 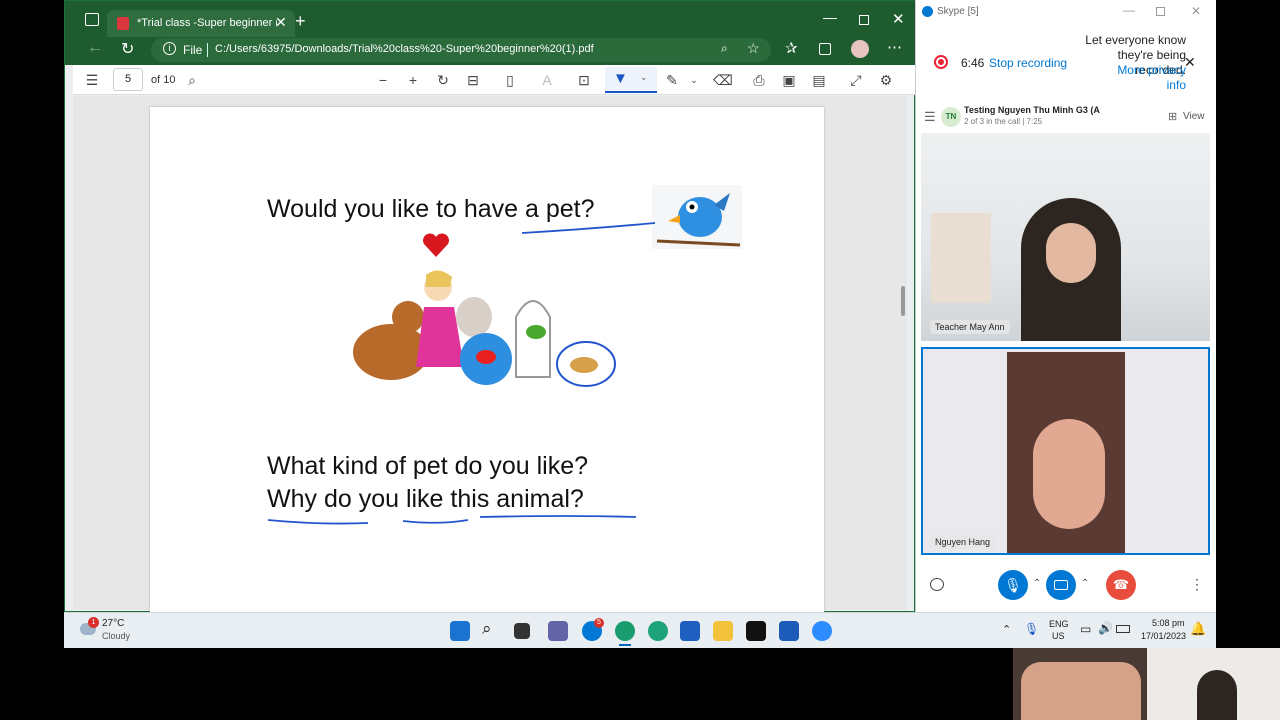 What do you see at coordinates (822, 631) in the screenshot?
I see `zoom-taskbar-icon` at bounding box center [822, 631].